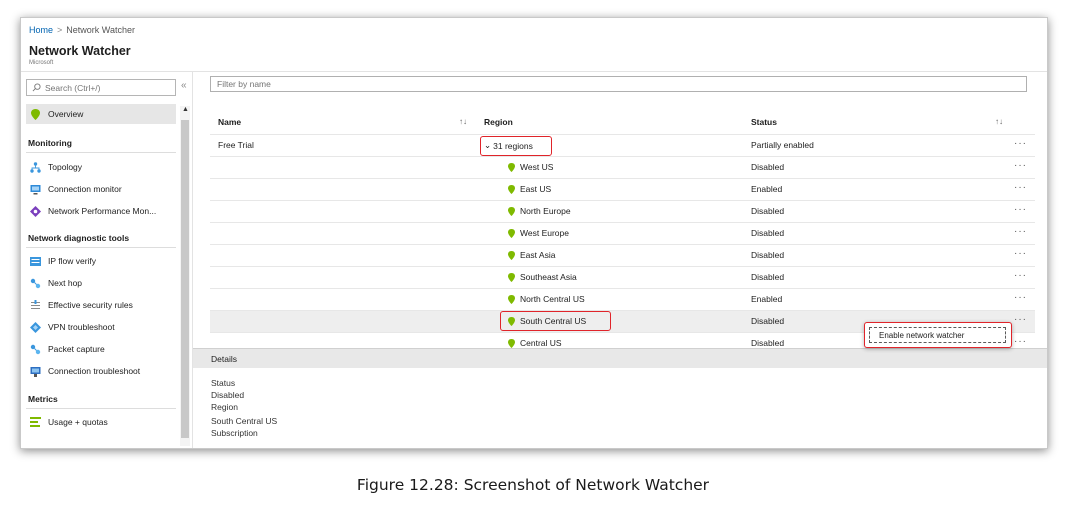 This screenshot has height=509, width=1066. I want to click on packet-capture-icon, so click(35, 349).